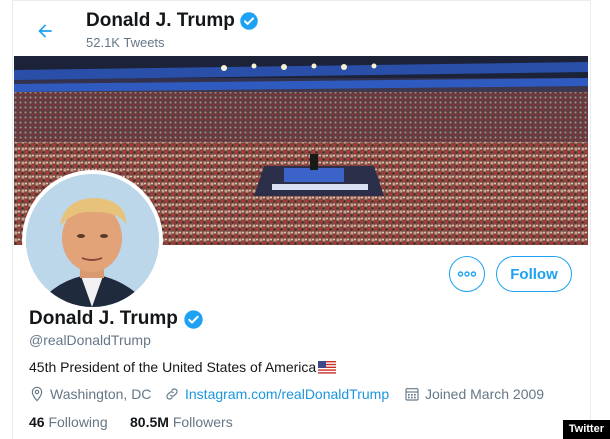  I want to click on profile-website: Instagram.com/realDonaldTrump, so click(276, 394).